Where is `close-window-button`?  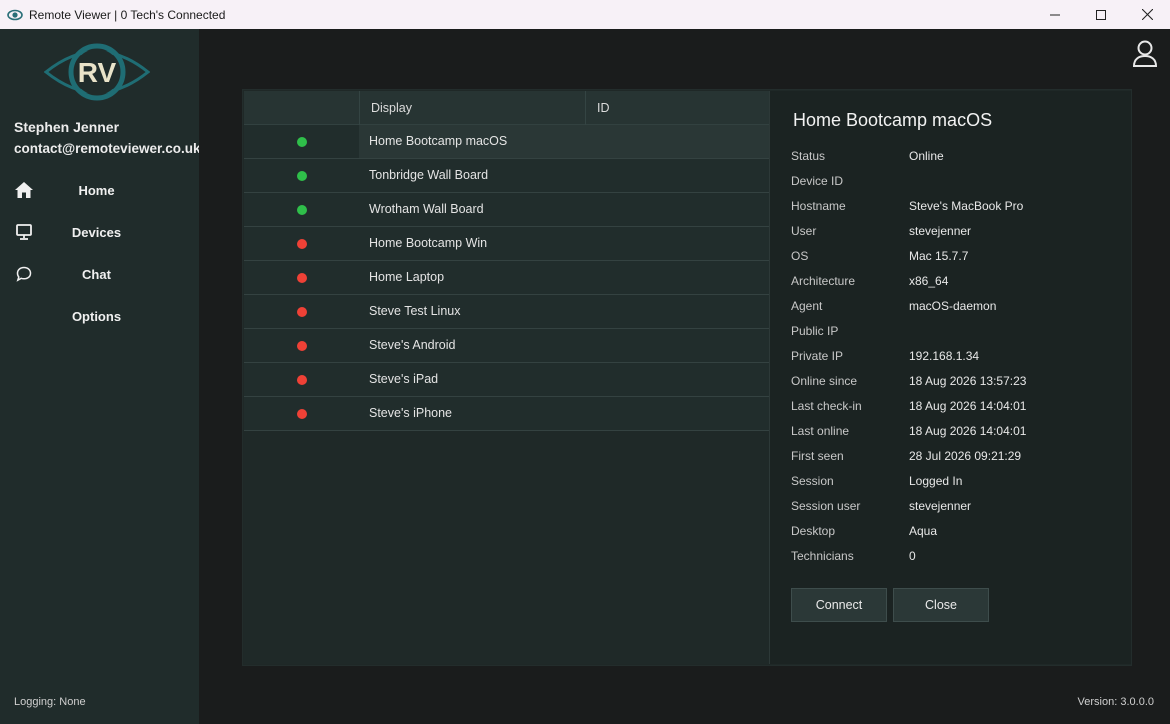 close-window-button is located at coordinates (1147, 14).